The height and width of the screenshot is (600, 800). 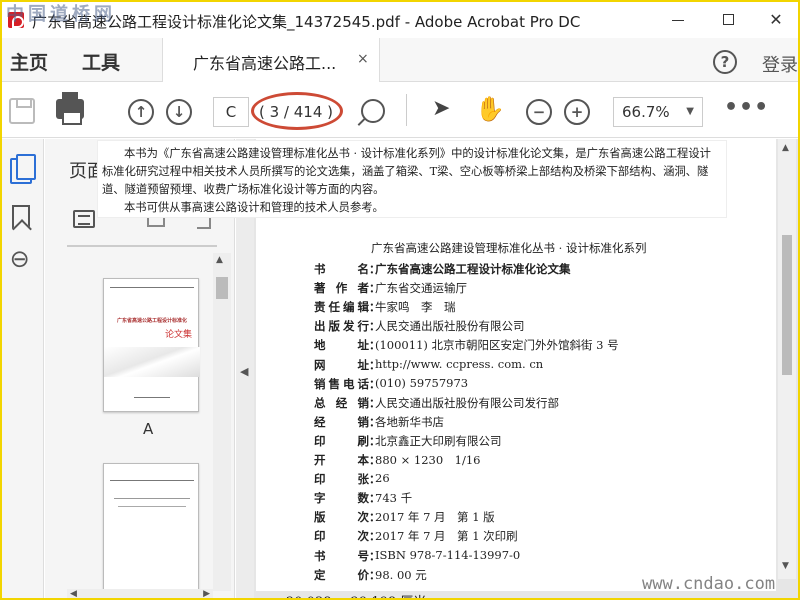 I want to click on copyright-label: 责任编辑, so click(x=341, y=307).